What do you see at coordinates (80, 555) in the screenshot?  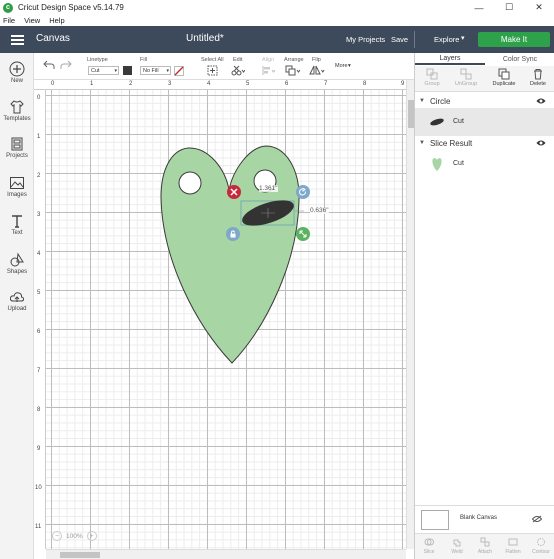 I see `scrollbar-thumb` at bounding box center [80, 555].